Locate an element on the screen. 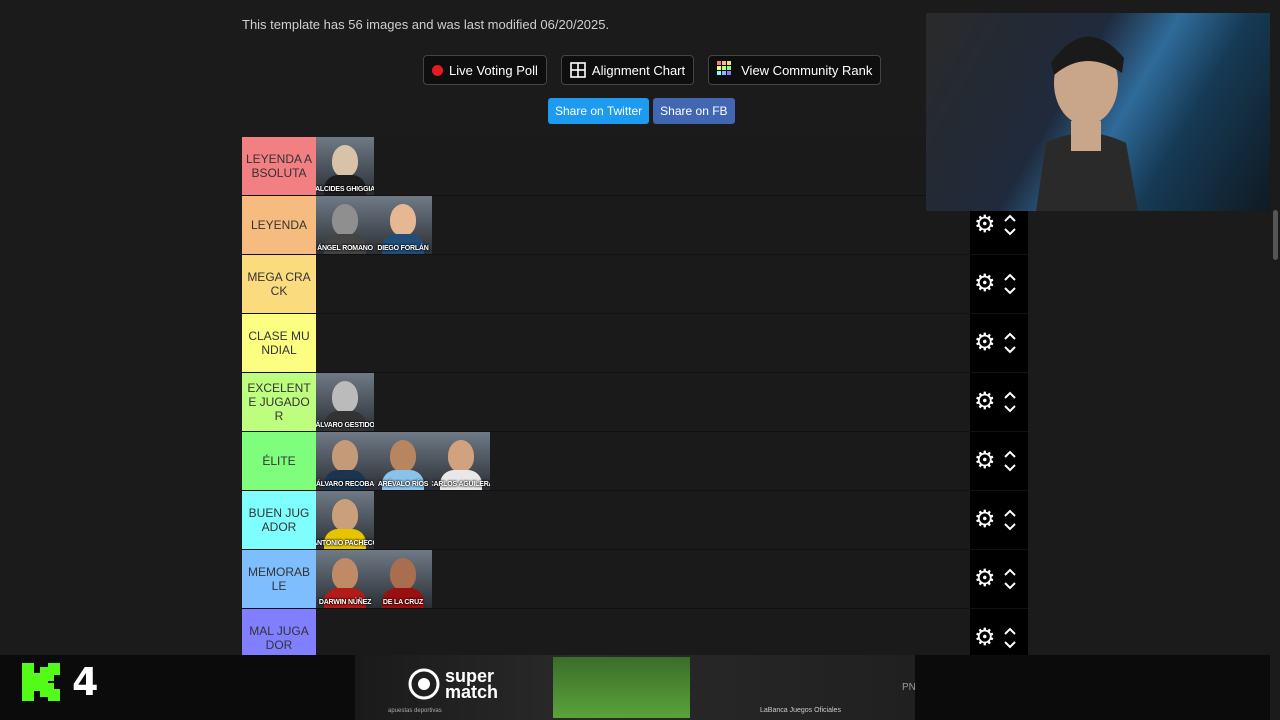 Image resolution: width=1280 pixels, height=720 pixels. ad-brand-line2: match is located at coordinates (472, 692).